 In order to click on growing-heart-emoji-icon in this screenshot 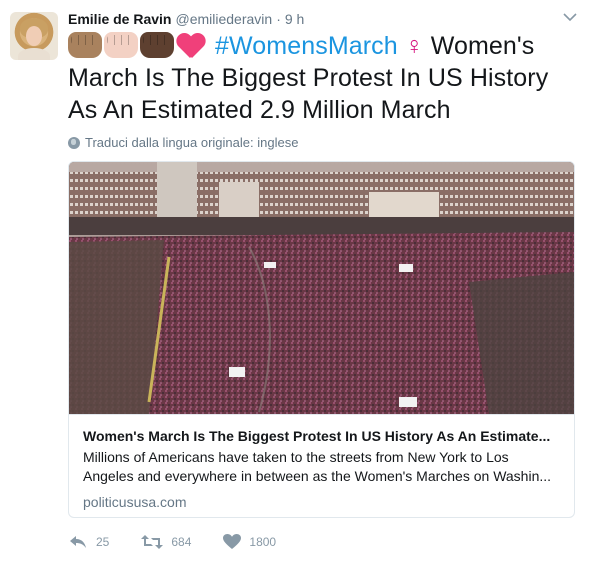, I will do `click(191, 45)`.